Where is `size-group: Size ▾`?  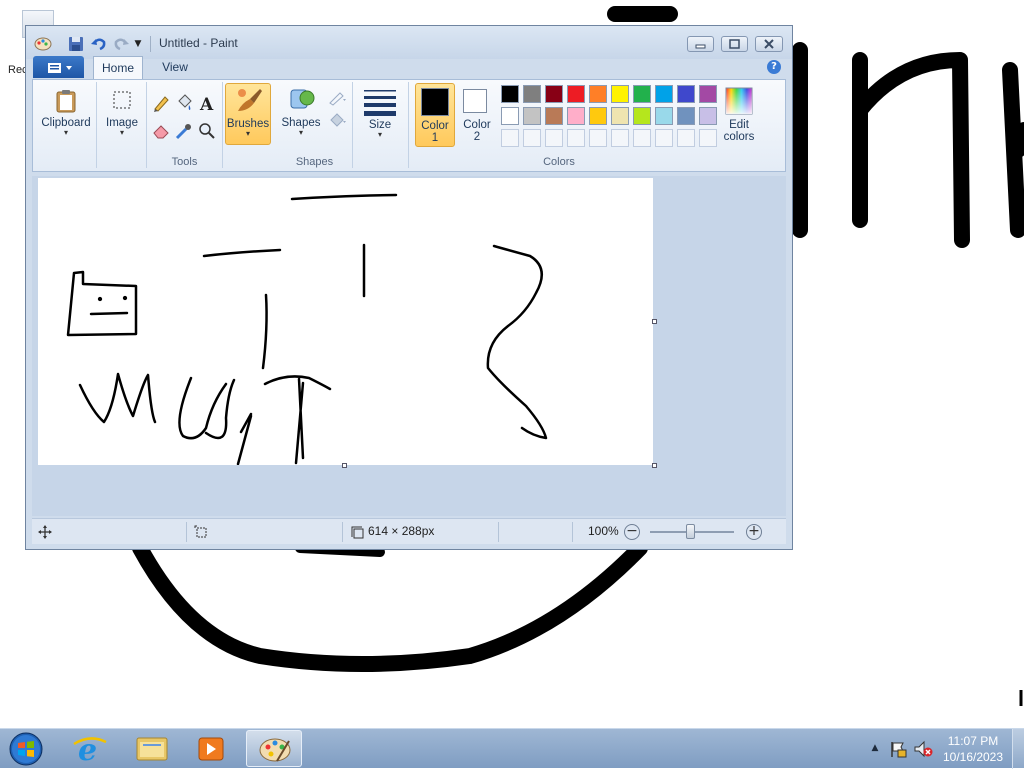
size-group: Size ▾ is located at coordinates (381, 125).